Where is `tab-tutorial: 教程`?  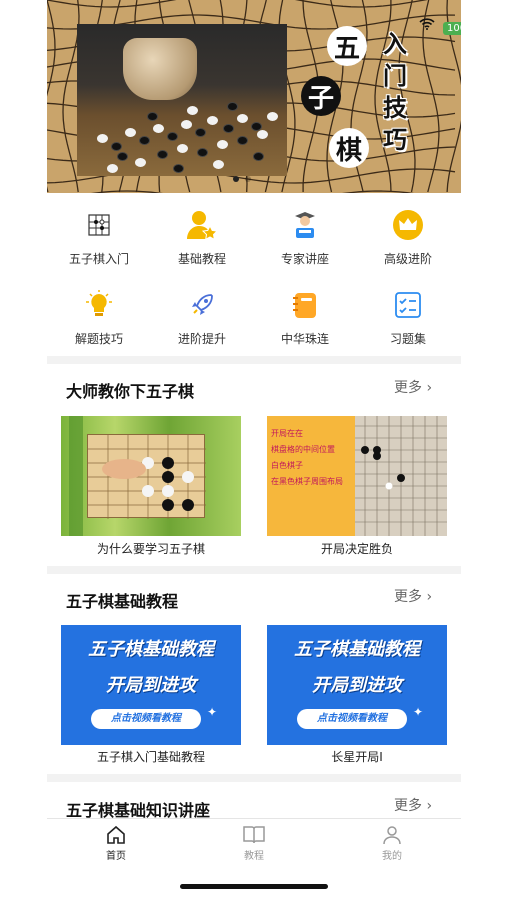
tab-tutorial: 教程 is located at coordinates (254, 843).